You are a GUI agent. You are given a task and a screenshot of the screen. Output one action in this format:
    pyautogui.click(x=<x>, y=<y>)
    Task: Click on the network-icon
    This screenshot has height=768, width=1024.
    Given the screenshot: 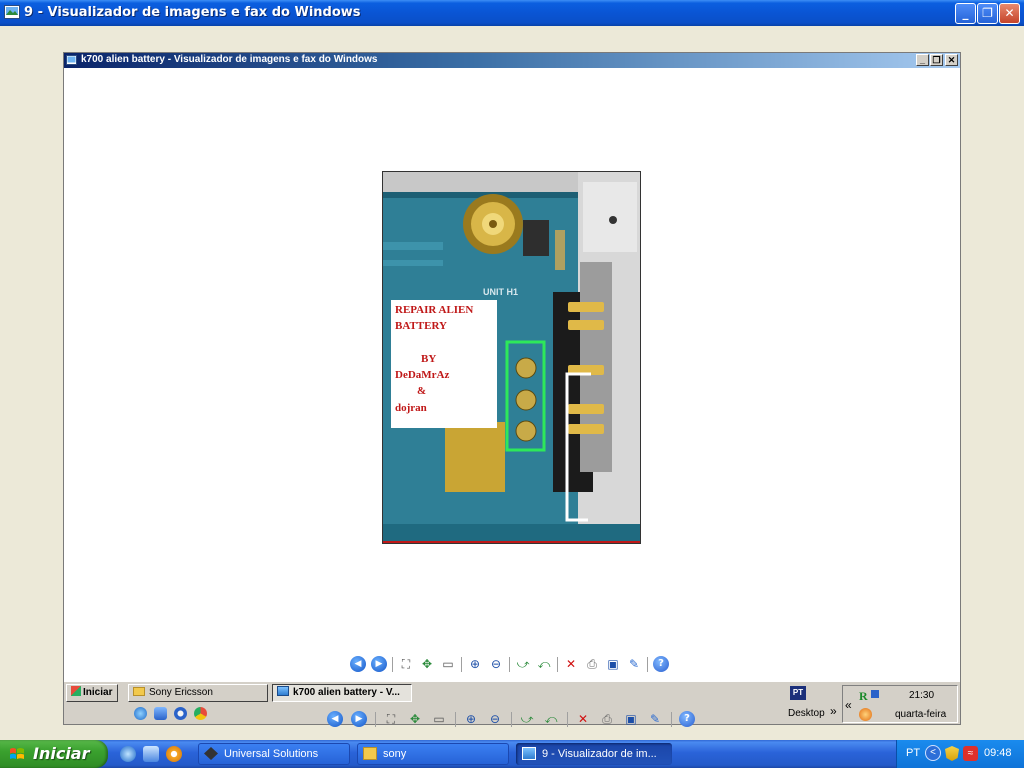 What is the action you would take?
    pyautogui.click(x=875, y=694)
    